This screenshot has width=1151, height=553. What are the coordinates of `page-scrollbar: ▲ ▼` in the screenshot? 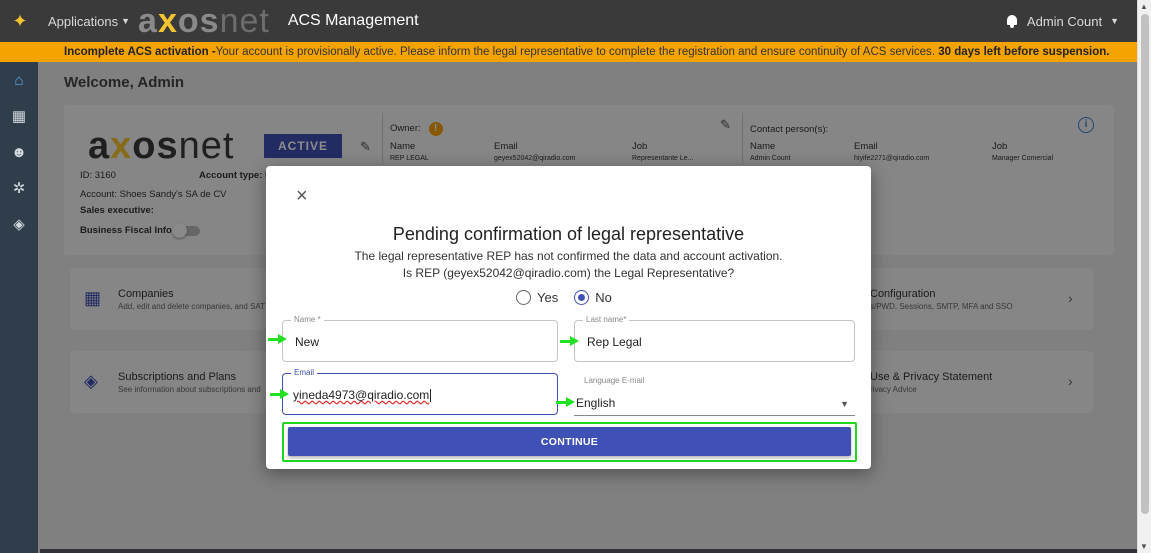 It's located at (1144, 276).